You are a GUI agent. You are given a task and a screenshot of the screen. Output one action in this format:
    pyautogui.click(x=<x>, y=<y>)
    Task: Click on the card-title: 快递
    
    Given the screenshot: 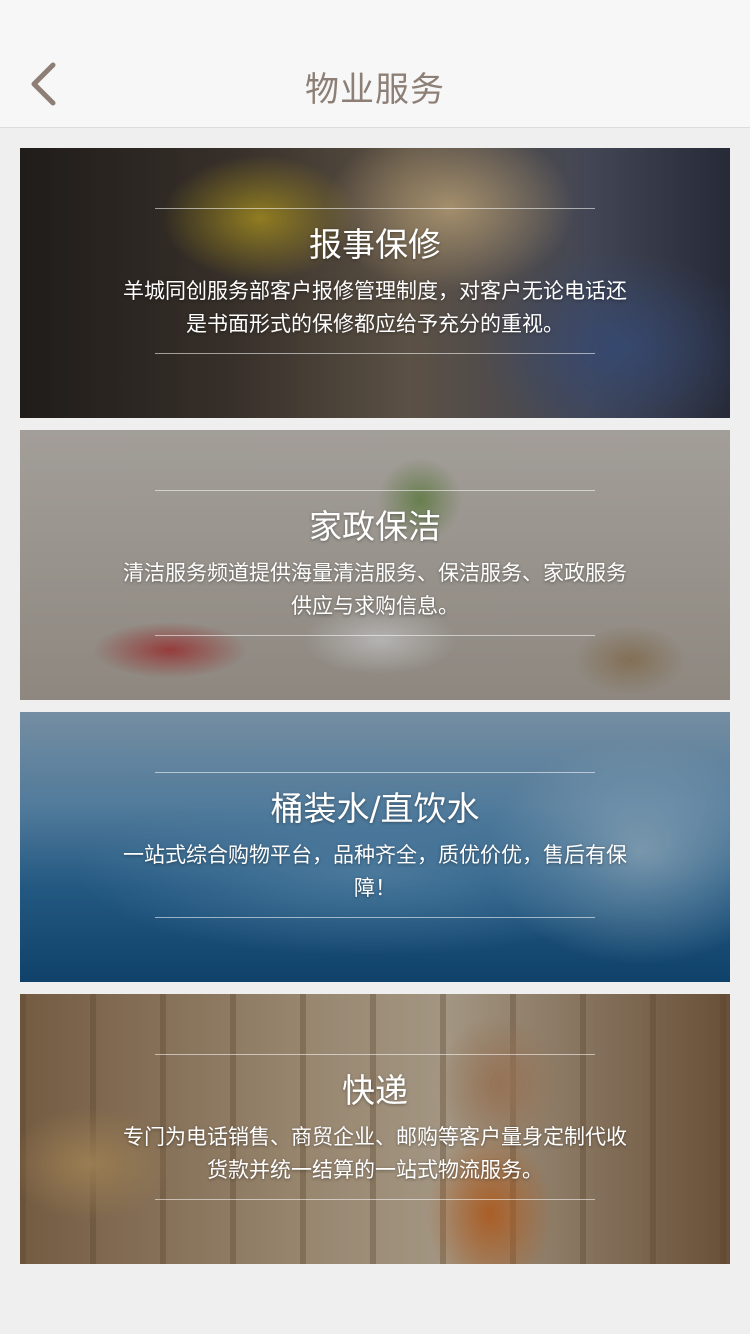 What is the action you would take?
    pyautogui.click(x=375, y=1090)
    